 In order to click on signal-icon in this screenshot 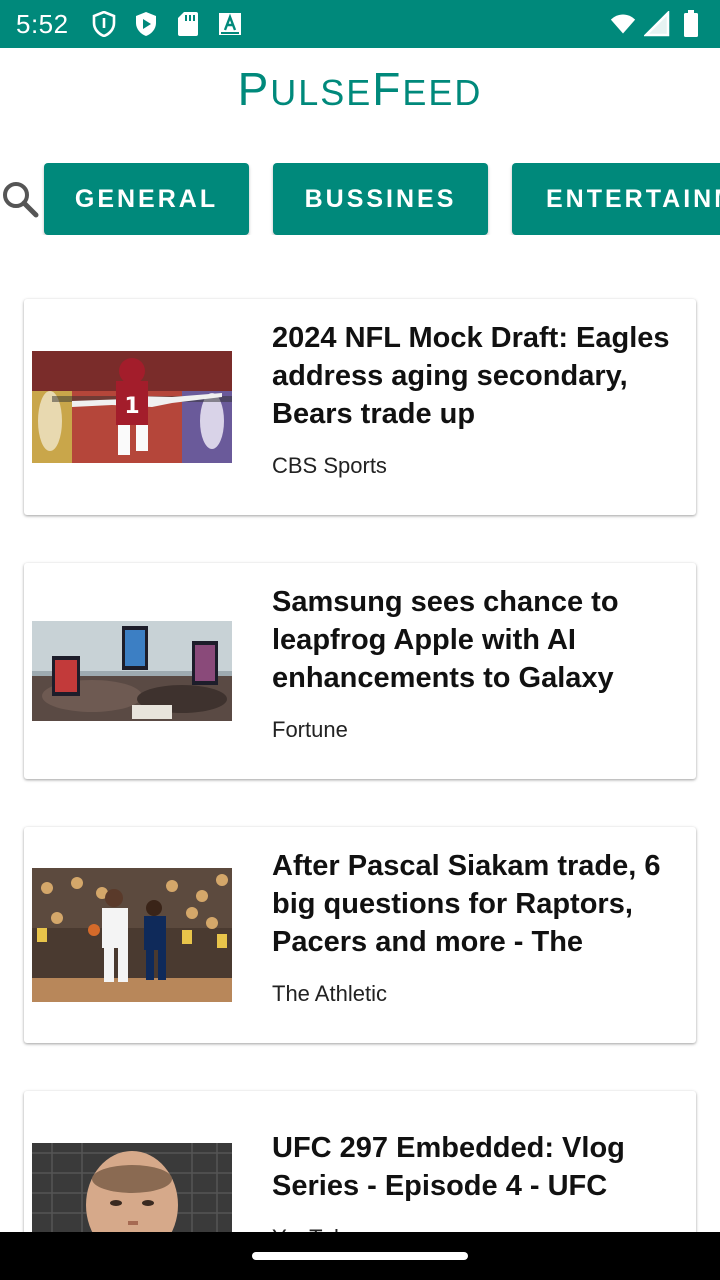, I will do `click(657, 24)`.